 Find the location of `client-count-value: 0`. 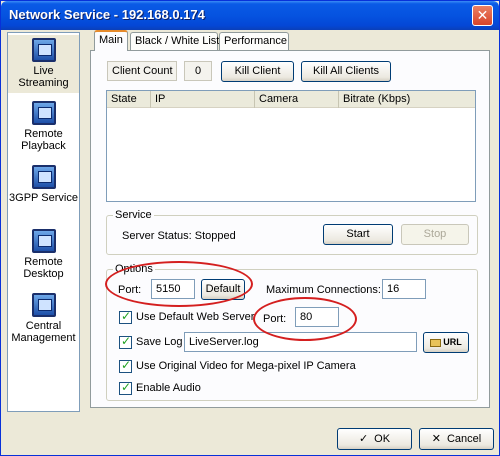

client-count-value: 0 is located at coordinates (198, 71).